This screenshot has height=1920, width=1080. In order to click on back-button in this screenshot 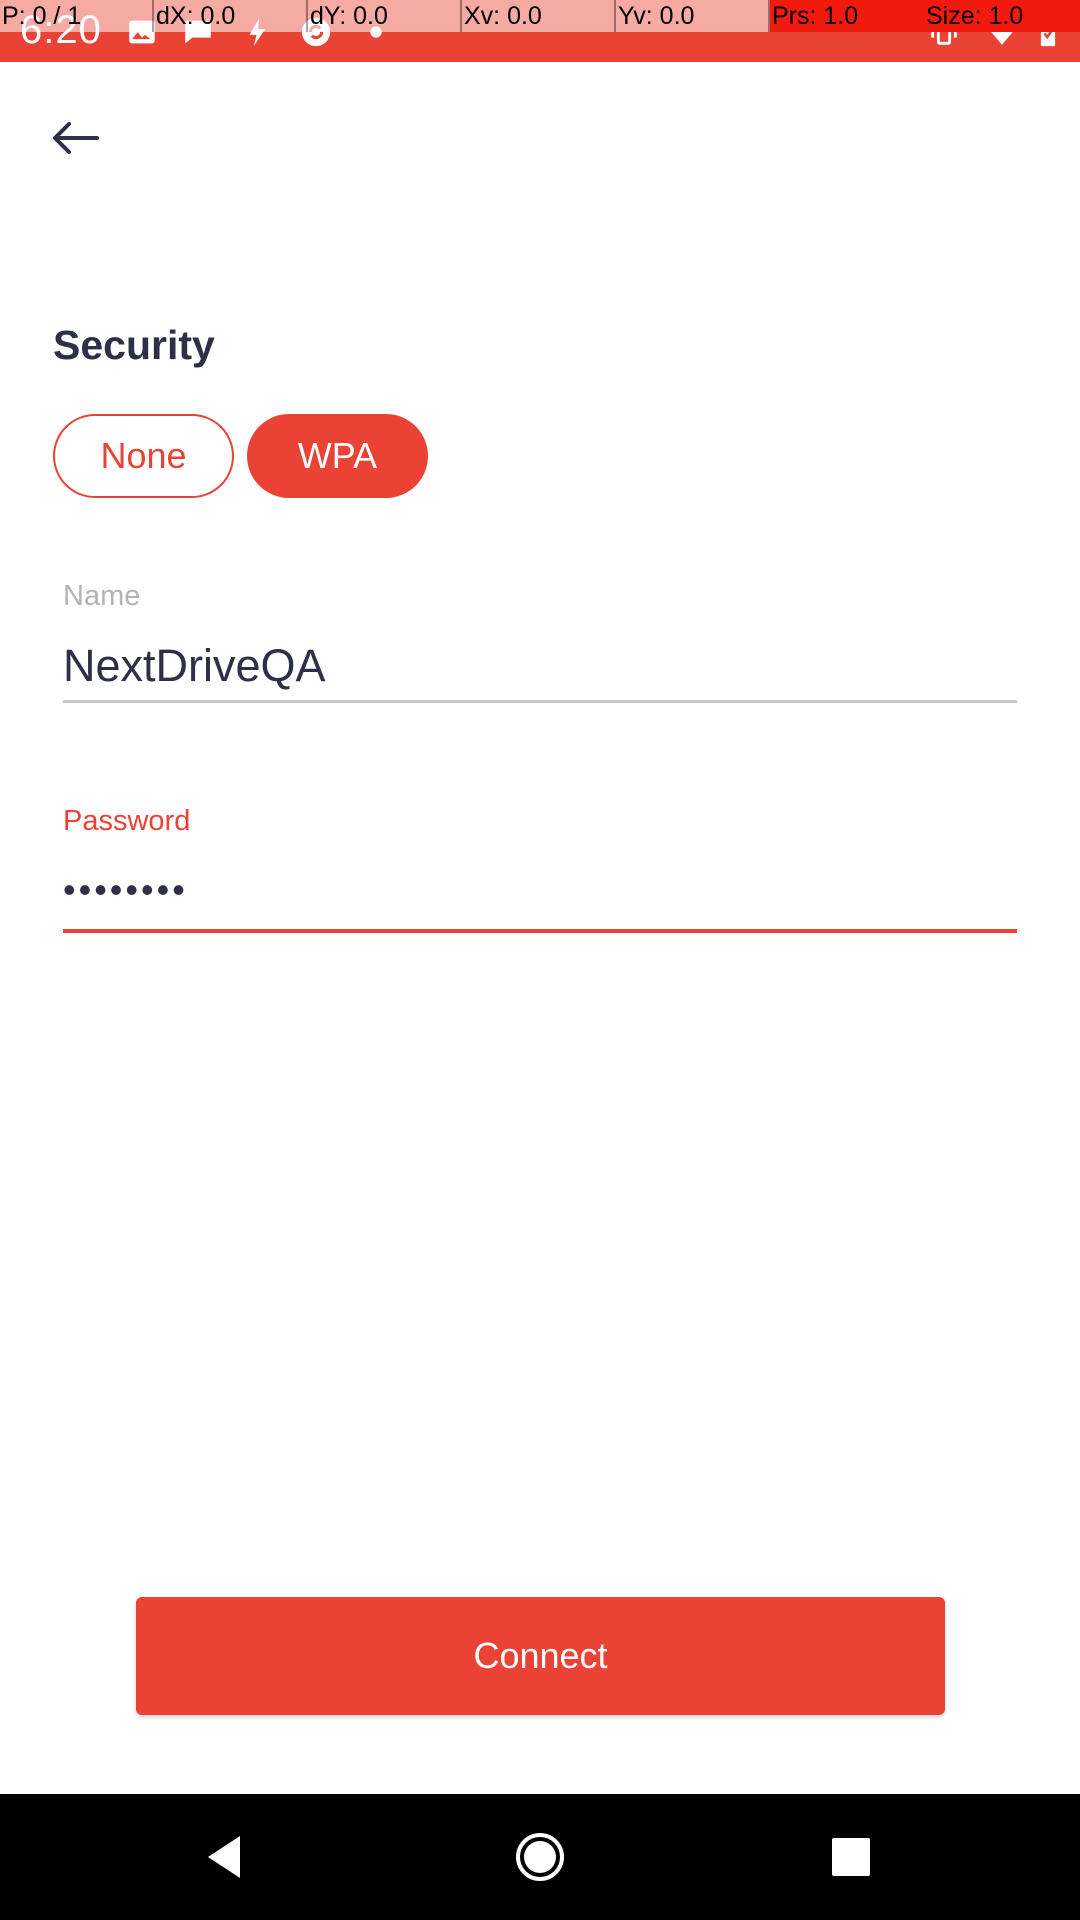, I will do `click(75, 138)`.